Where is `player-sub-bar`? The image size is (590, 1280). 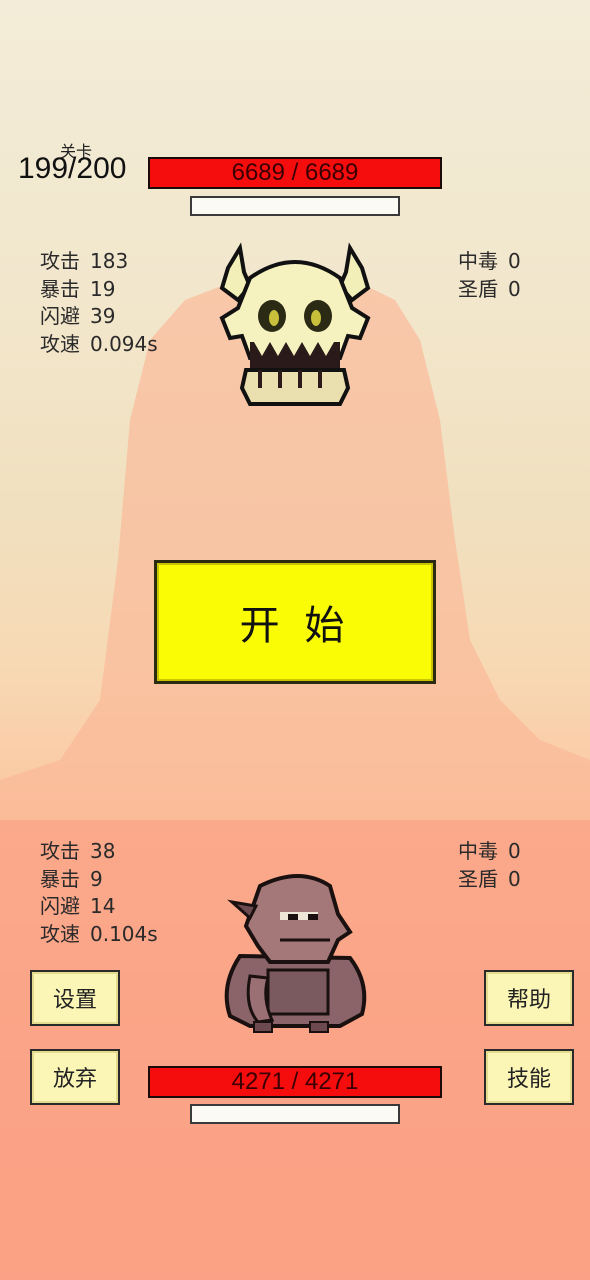
player-sub-bar is located at coordinates (295, 1114).